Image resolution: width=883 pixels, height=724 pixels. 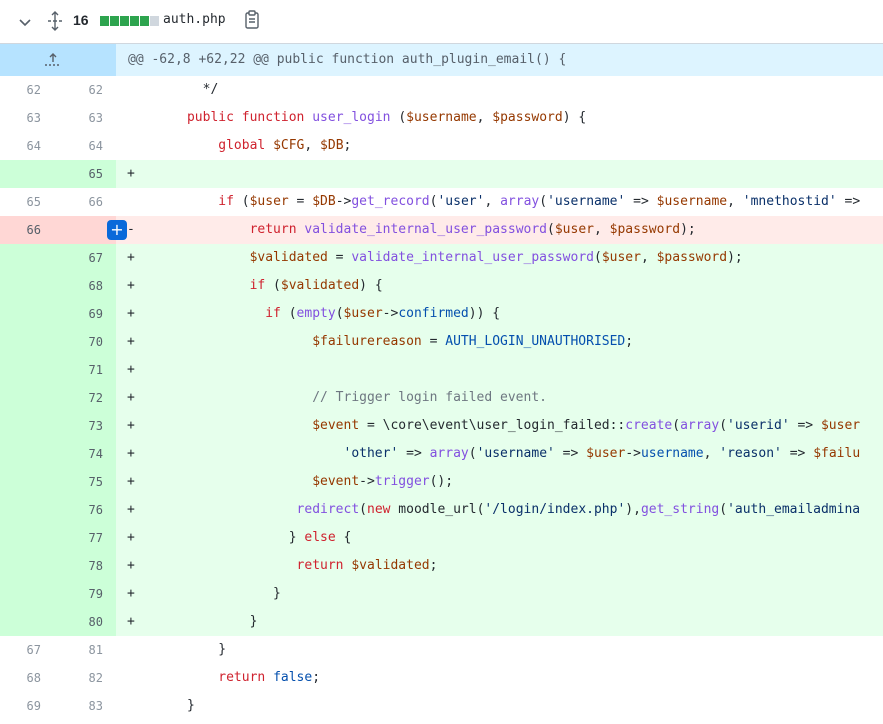 What do you see at coordinates (80, 566) in the screenshot?
I see `new-line-number: 78` at bounding box center [80, 566].